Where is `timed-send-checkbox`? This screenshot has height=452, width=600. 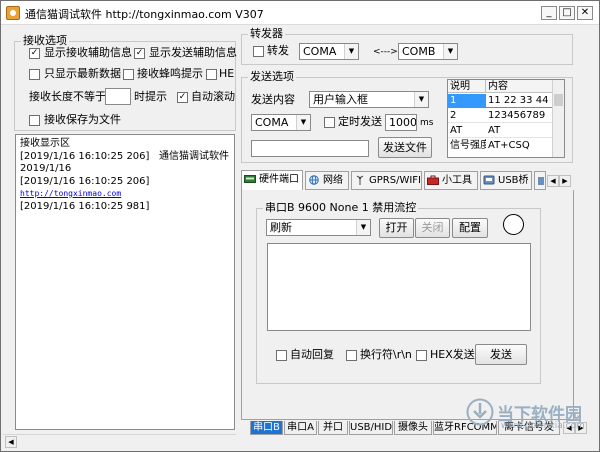
timed-send-checkbox is located at coordinates (329, 122).